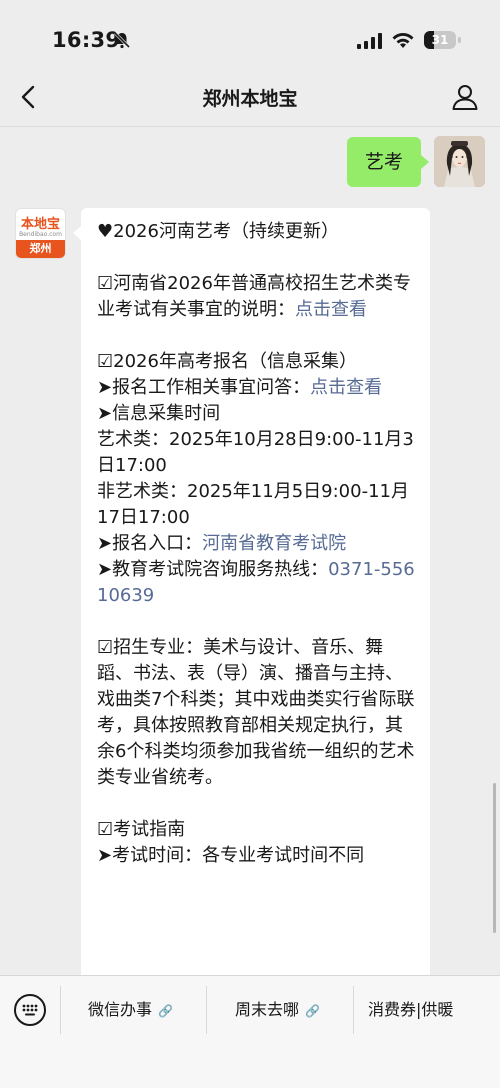 Image resolution: width=500 pixels, height=1088 pixels. Describe the element at coordinates (274, 543) in the screenshot. I see `registration-entry-link: 河南省教育考试院` at that location.